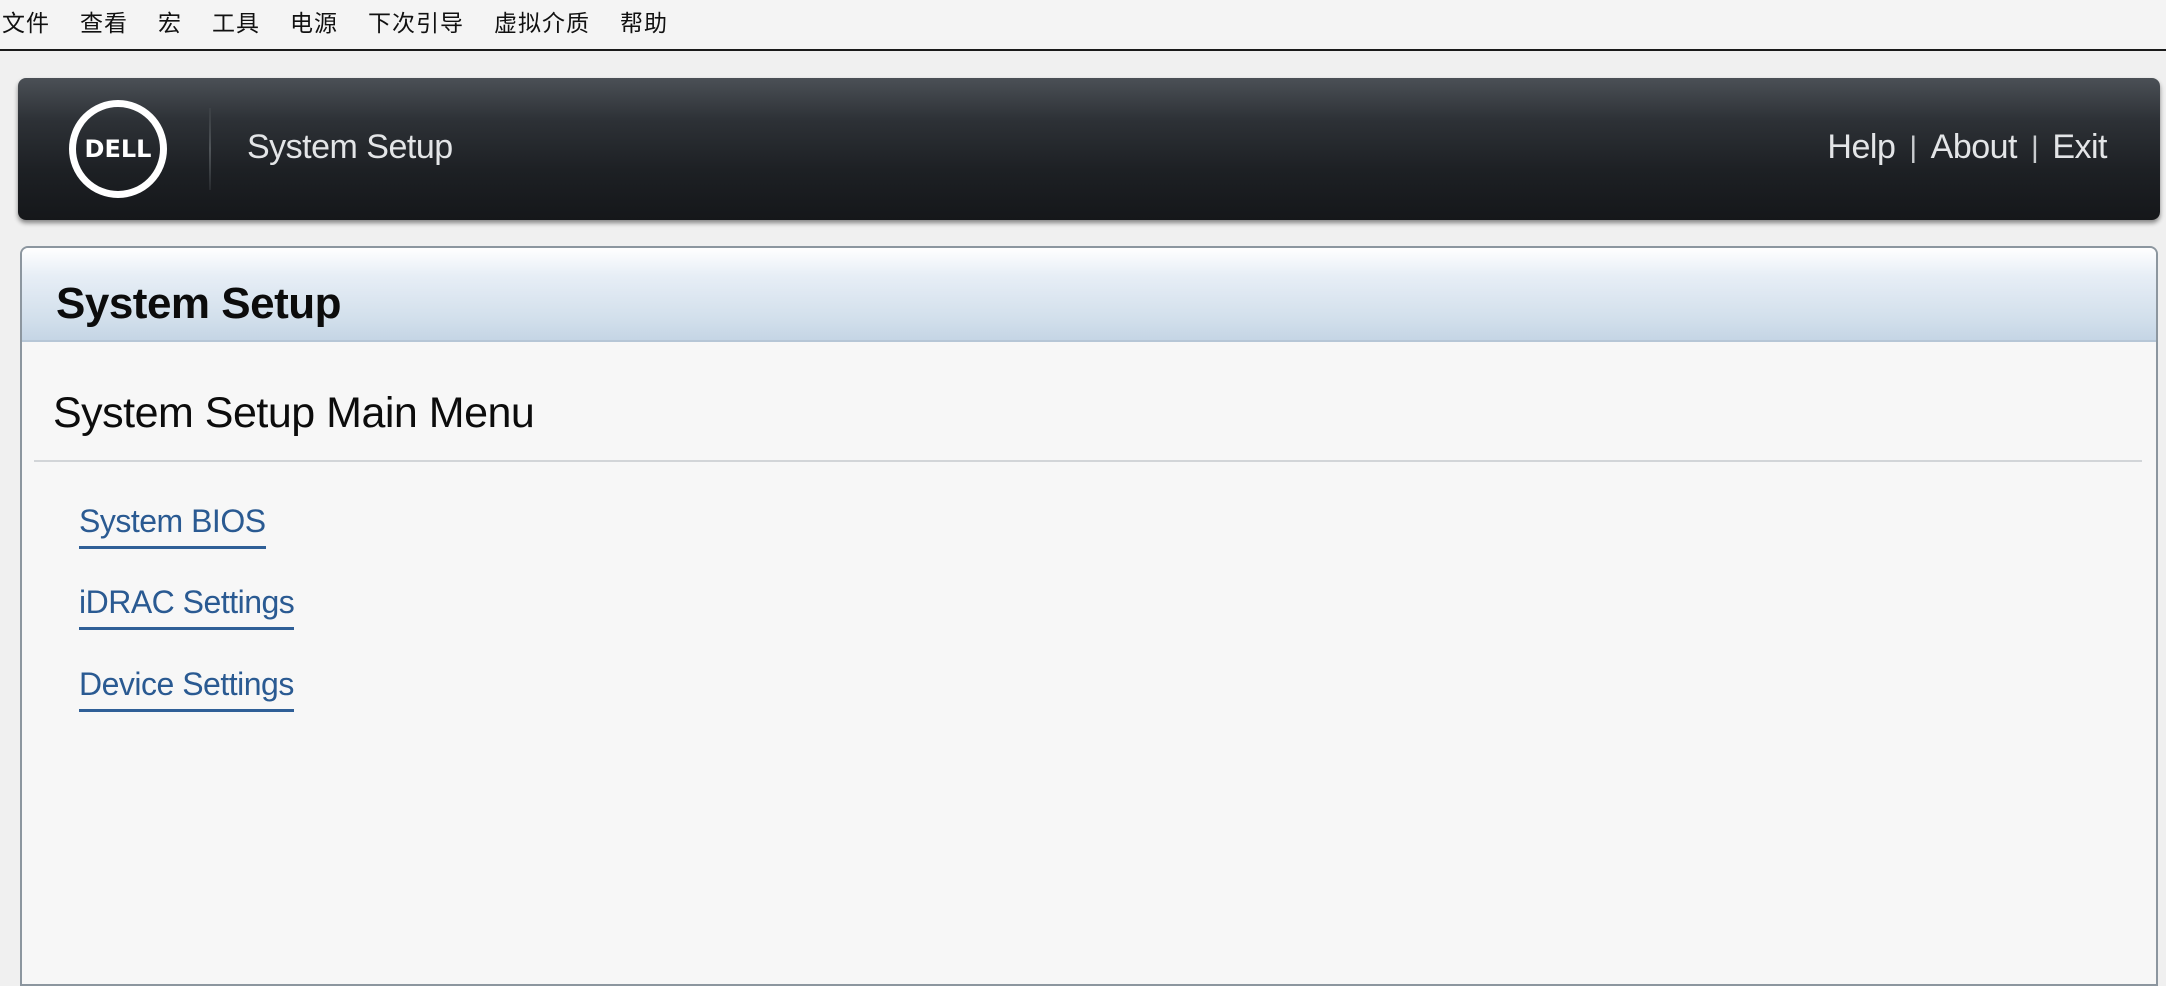 The width and height of the screenshot is (2166, 986). I want to click on about-link: About, so click(1974, 147).